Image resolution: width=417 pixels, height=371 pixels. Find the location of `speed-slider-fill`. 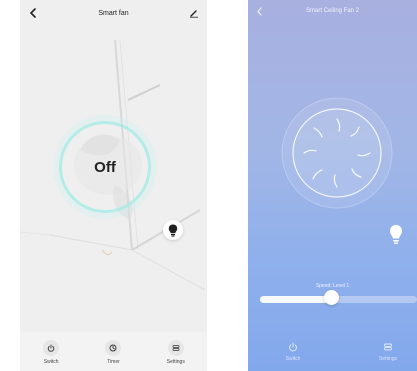

speed-slider-fill is located at coordinates (295, 299).